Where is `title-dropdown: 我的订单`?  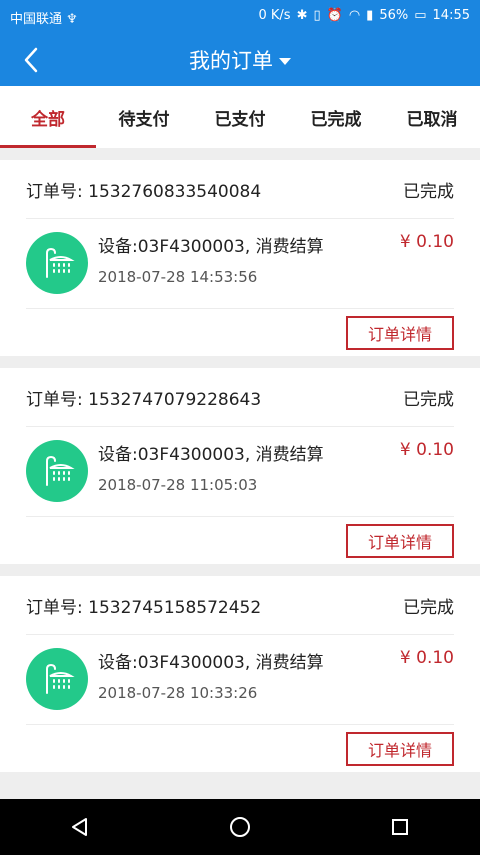
title-dropdown: 我的订单 is located at coordinates (240, 60).